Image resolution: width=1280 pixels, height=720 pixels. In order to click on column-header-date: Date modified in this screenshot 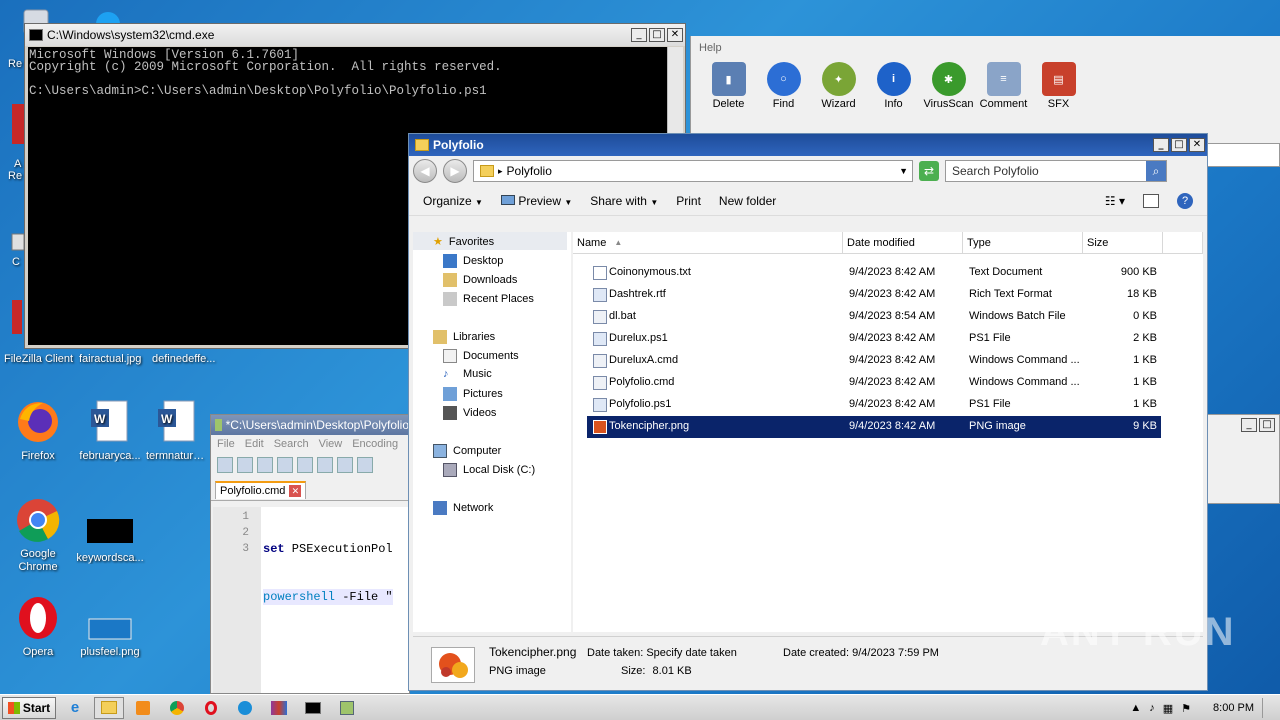, I will do `click(903, 243)`.